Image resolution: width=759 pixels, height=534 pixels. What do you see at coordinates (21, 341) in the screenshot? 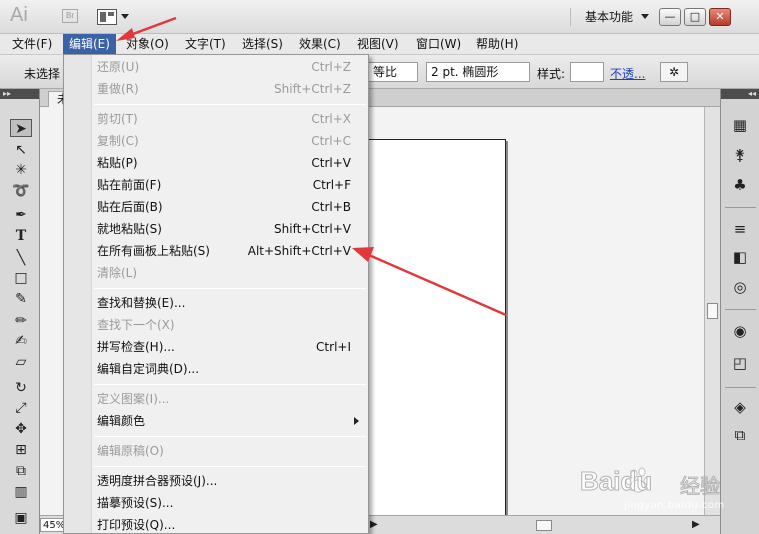
I see `blob-brush-tool-icon: ✍` at bounding box center [21, 341].